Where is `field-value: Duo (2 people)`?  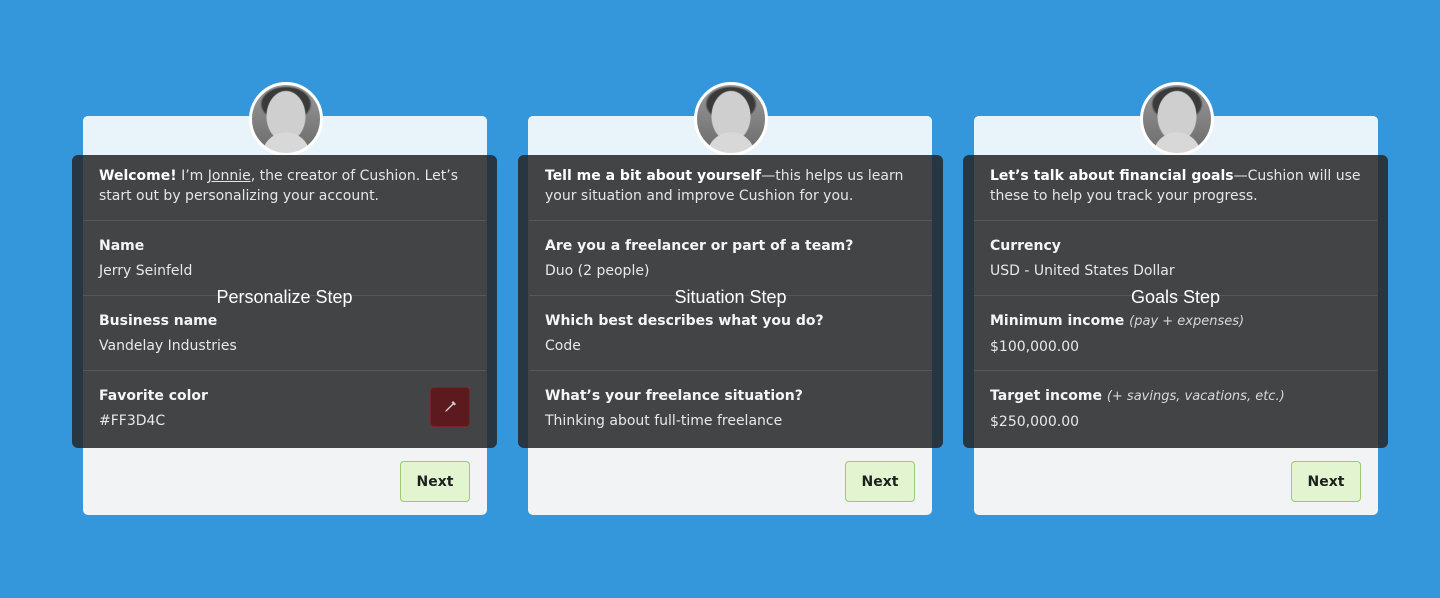
field-value: Duo (2 people) is located at coordinates (730, 271).